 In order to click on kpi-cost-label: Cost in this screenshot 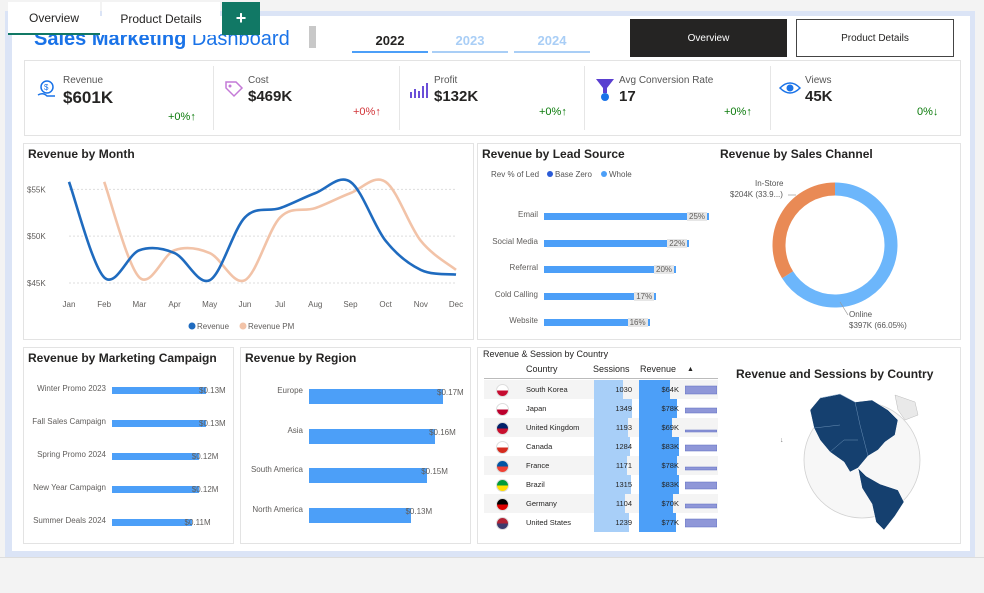, I will do `click(258, 80)`.